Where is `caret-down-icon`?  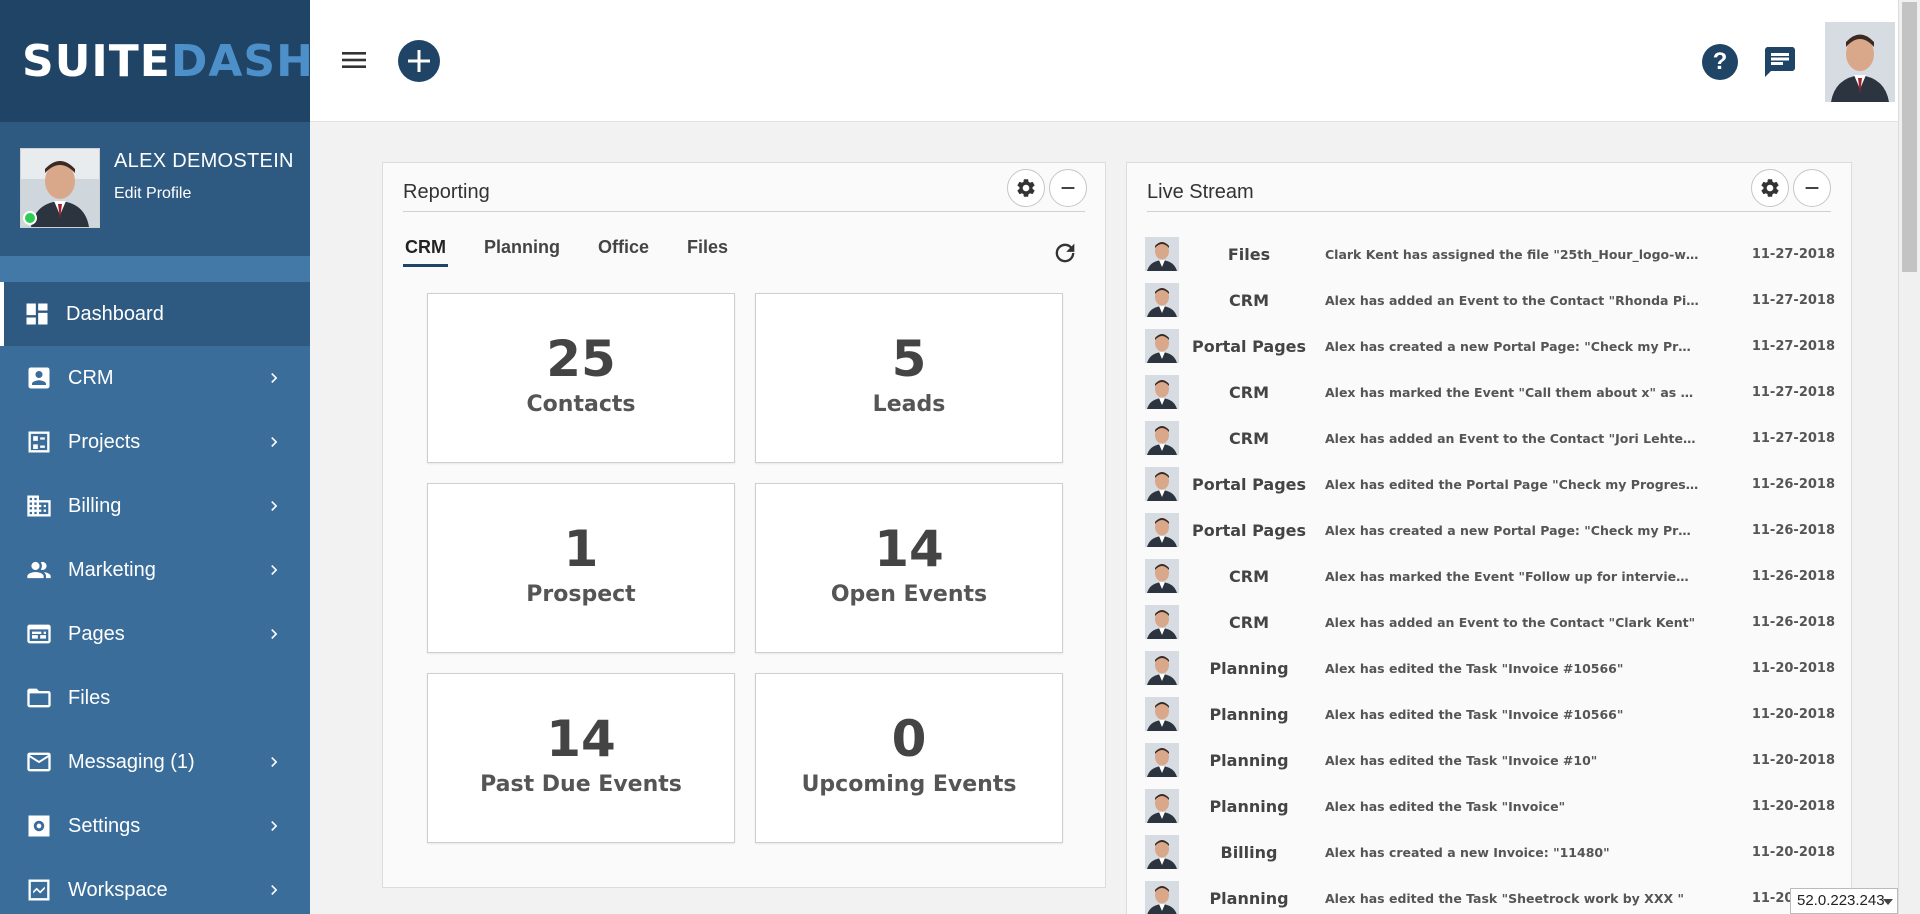
caret-down-icon is located at coordinates (1888, 902).